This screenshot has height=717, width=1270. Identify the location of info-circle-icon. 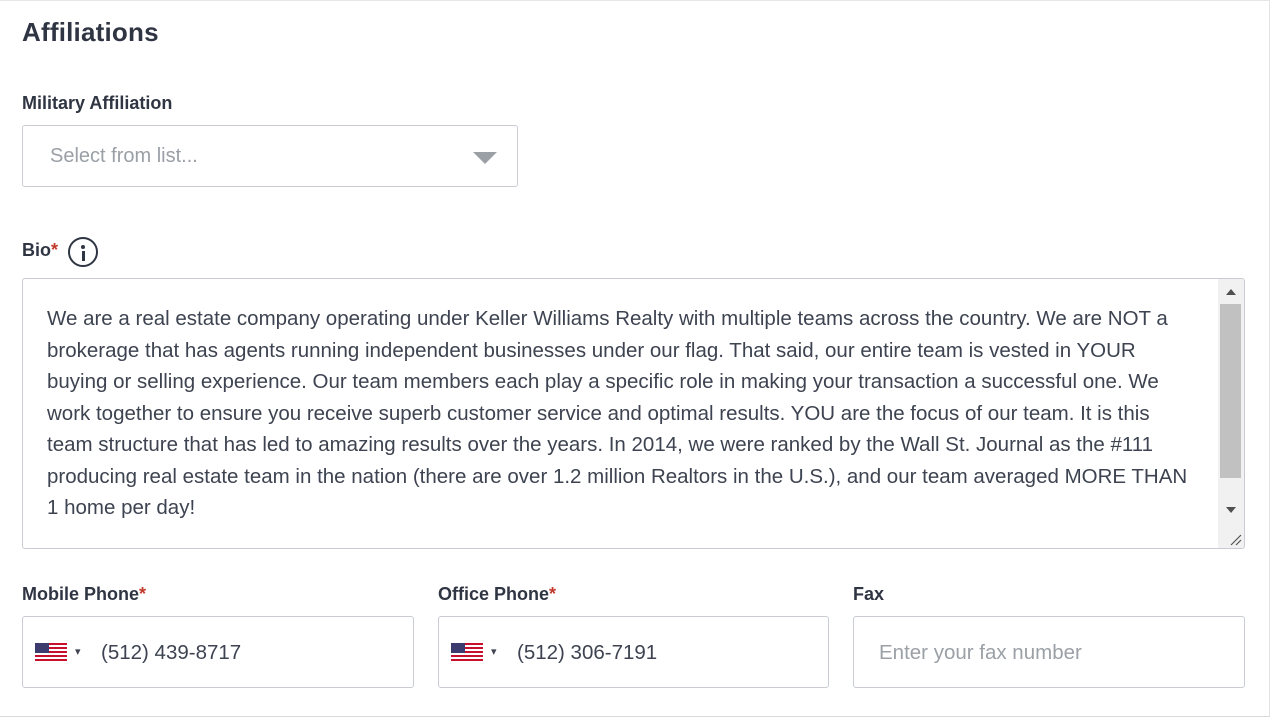
(83, 252).